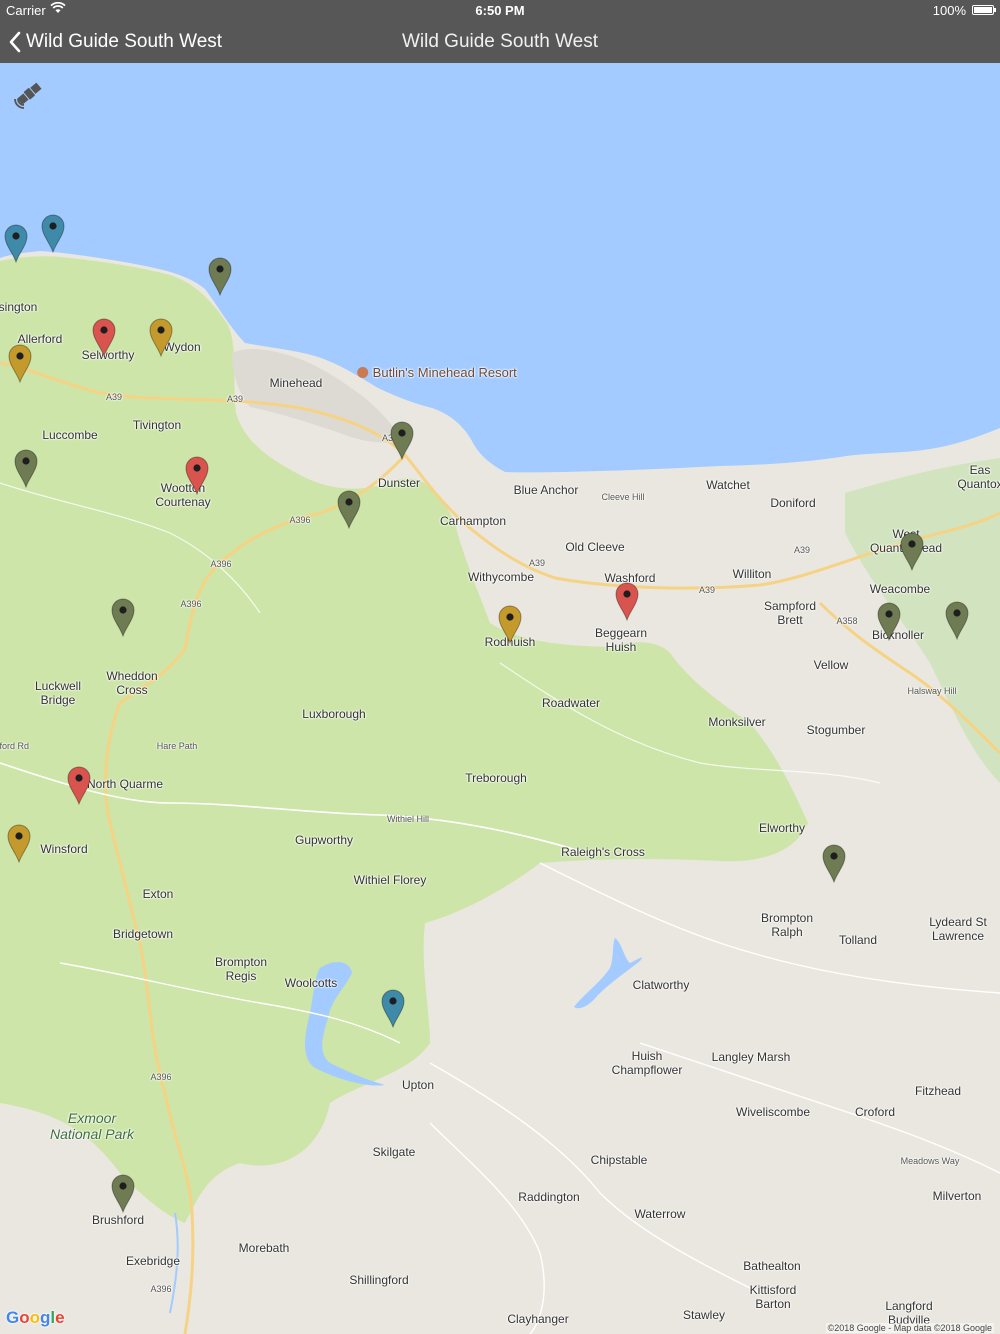 The image size is (1000, 1334). What do you see at coordinates (949, 10) in the screenshot?
I see `battery-percentage: 100%` at bounding box center [949, 10].